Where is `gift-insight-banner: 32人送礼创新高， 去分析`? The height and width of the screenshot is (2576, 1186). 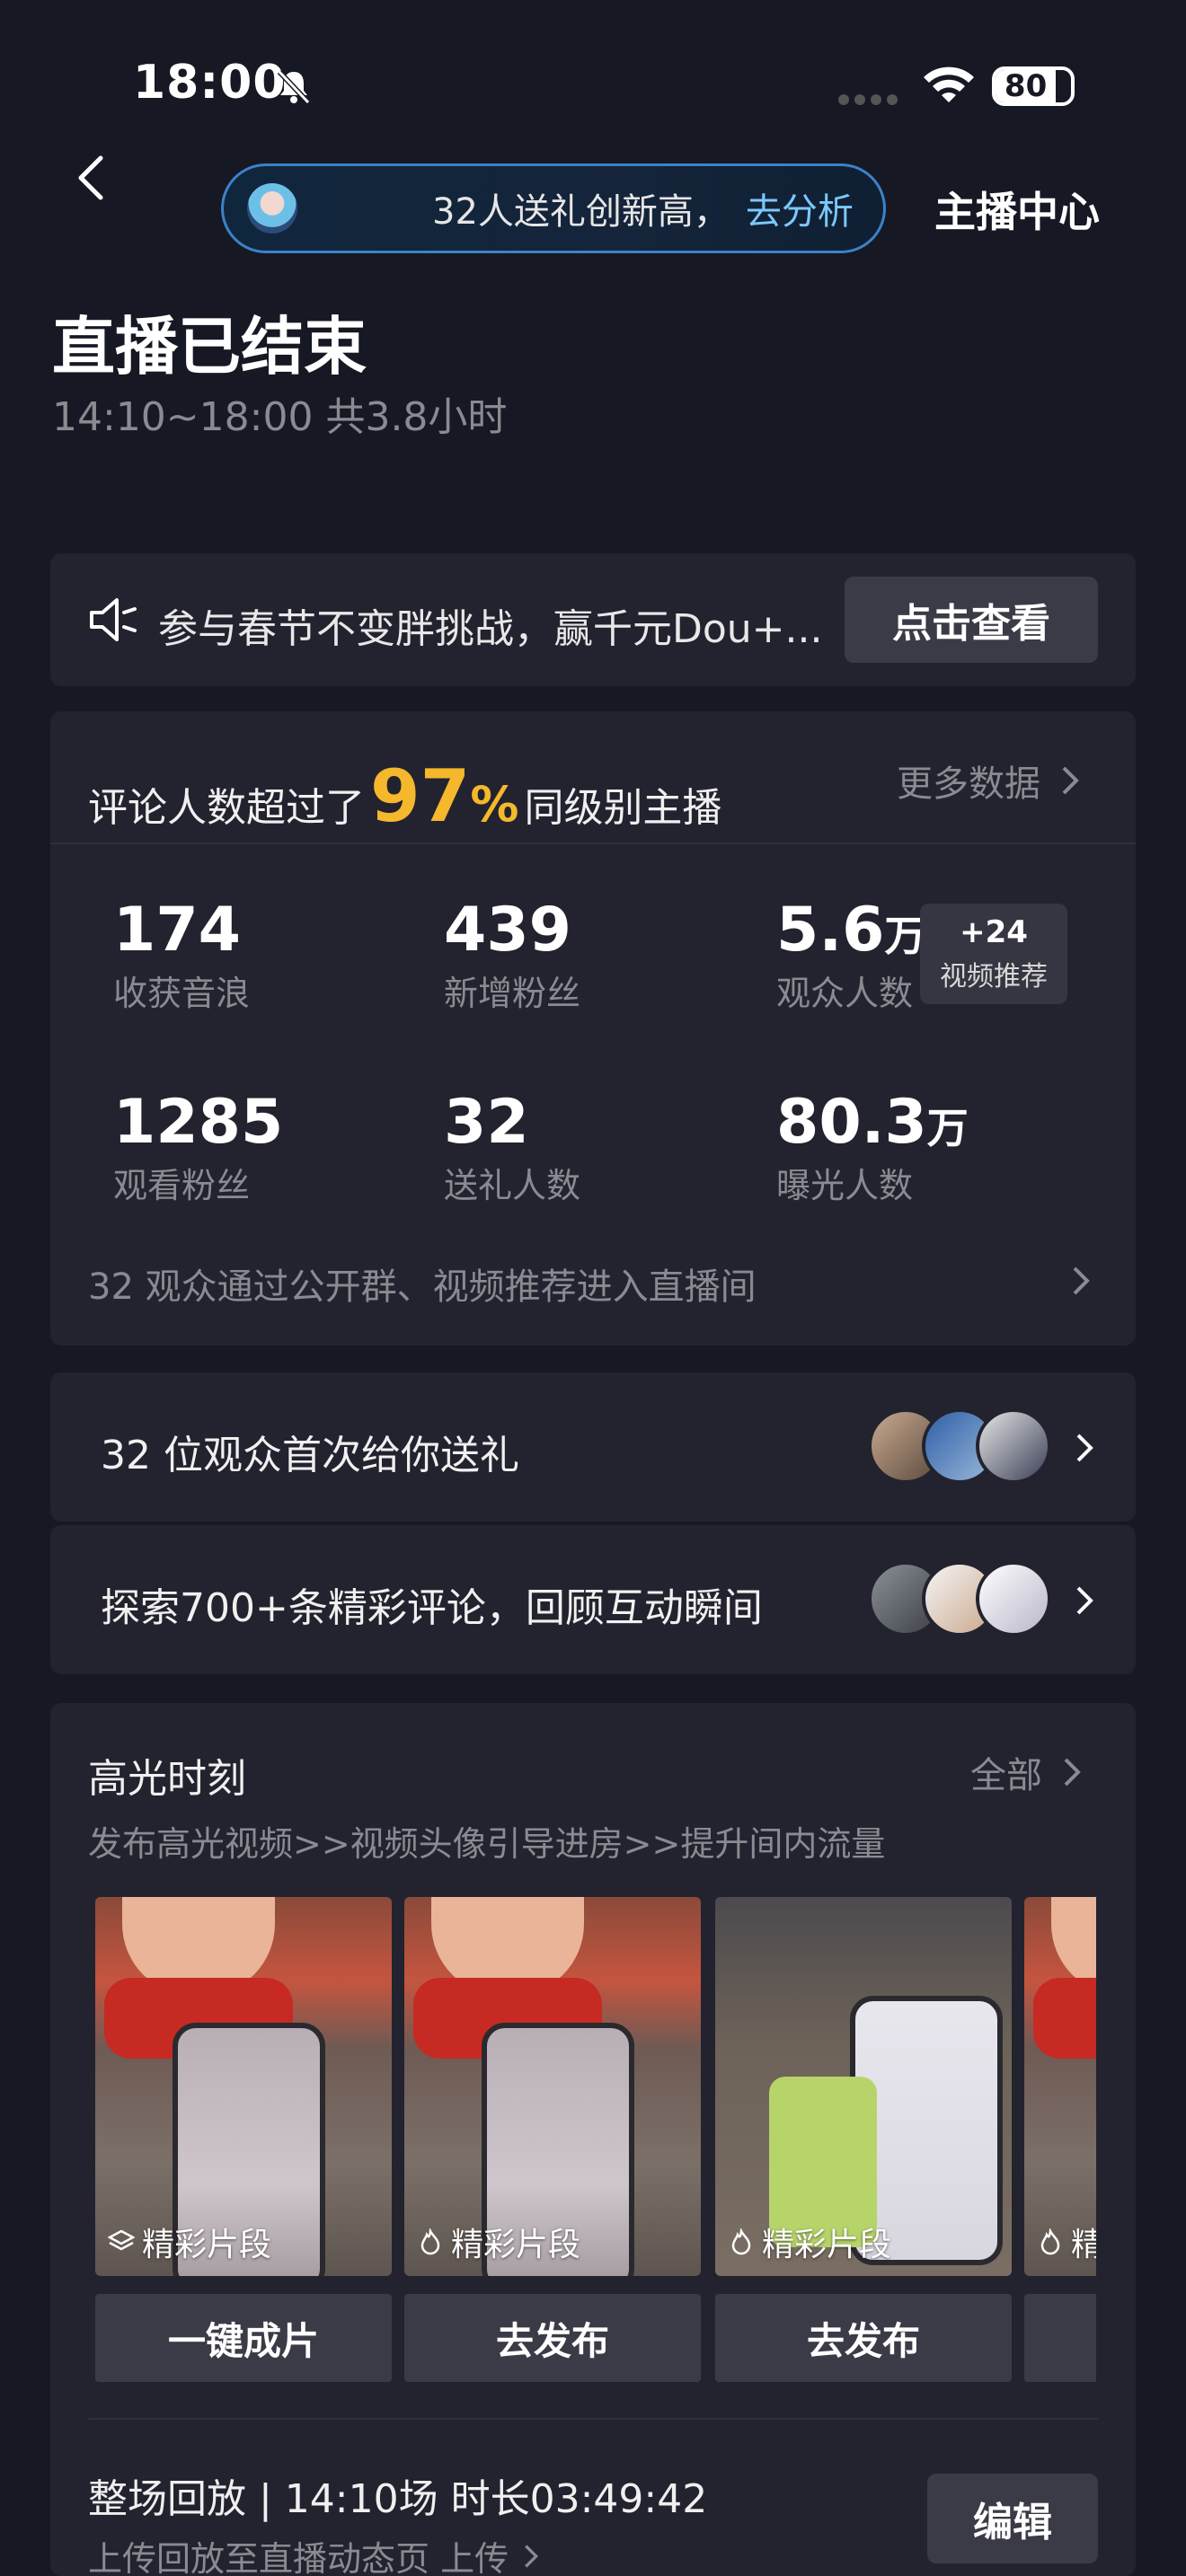
gift-insight-banner: 32人送礼创新高， 去分析 is located at coordinates (553, 208).